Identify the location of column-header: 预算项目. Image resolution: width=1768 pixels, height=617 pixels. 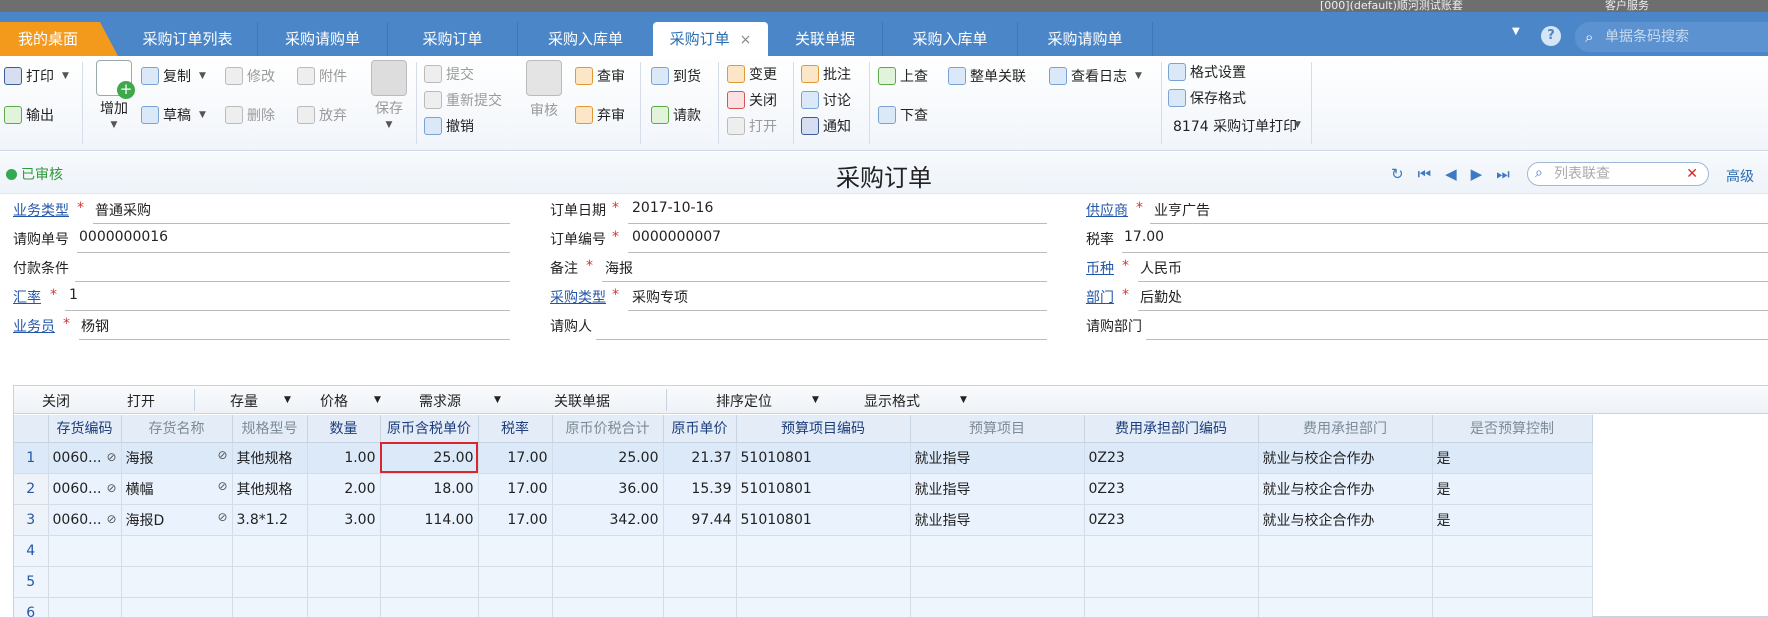
(997, 429).